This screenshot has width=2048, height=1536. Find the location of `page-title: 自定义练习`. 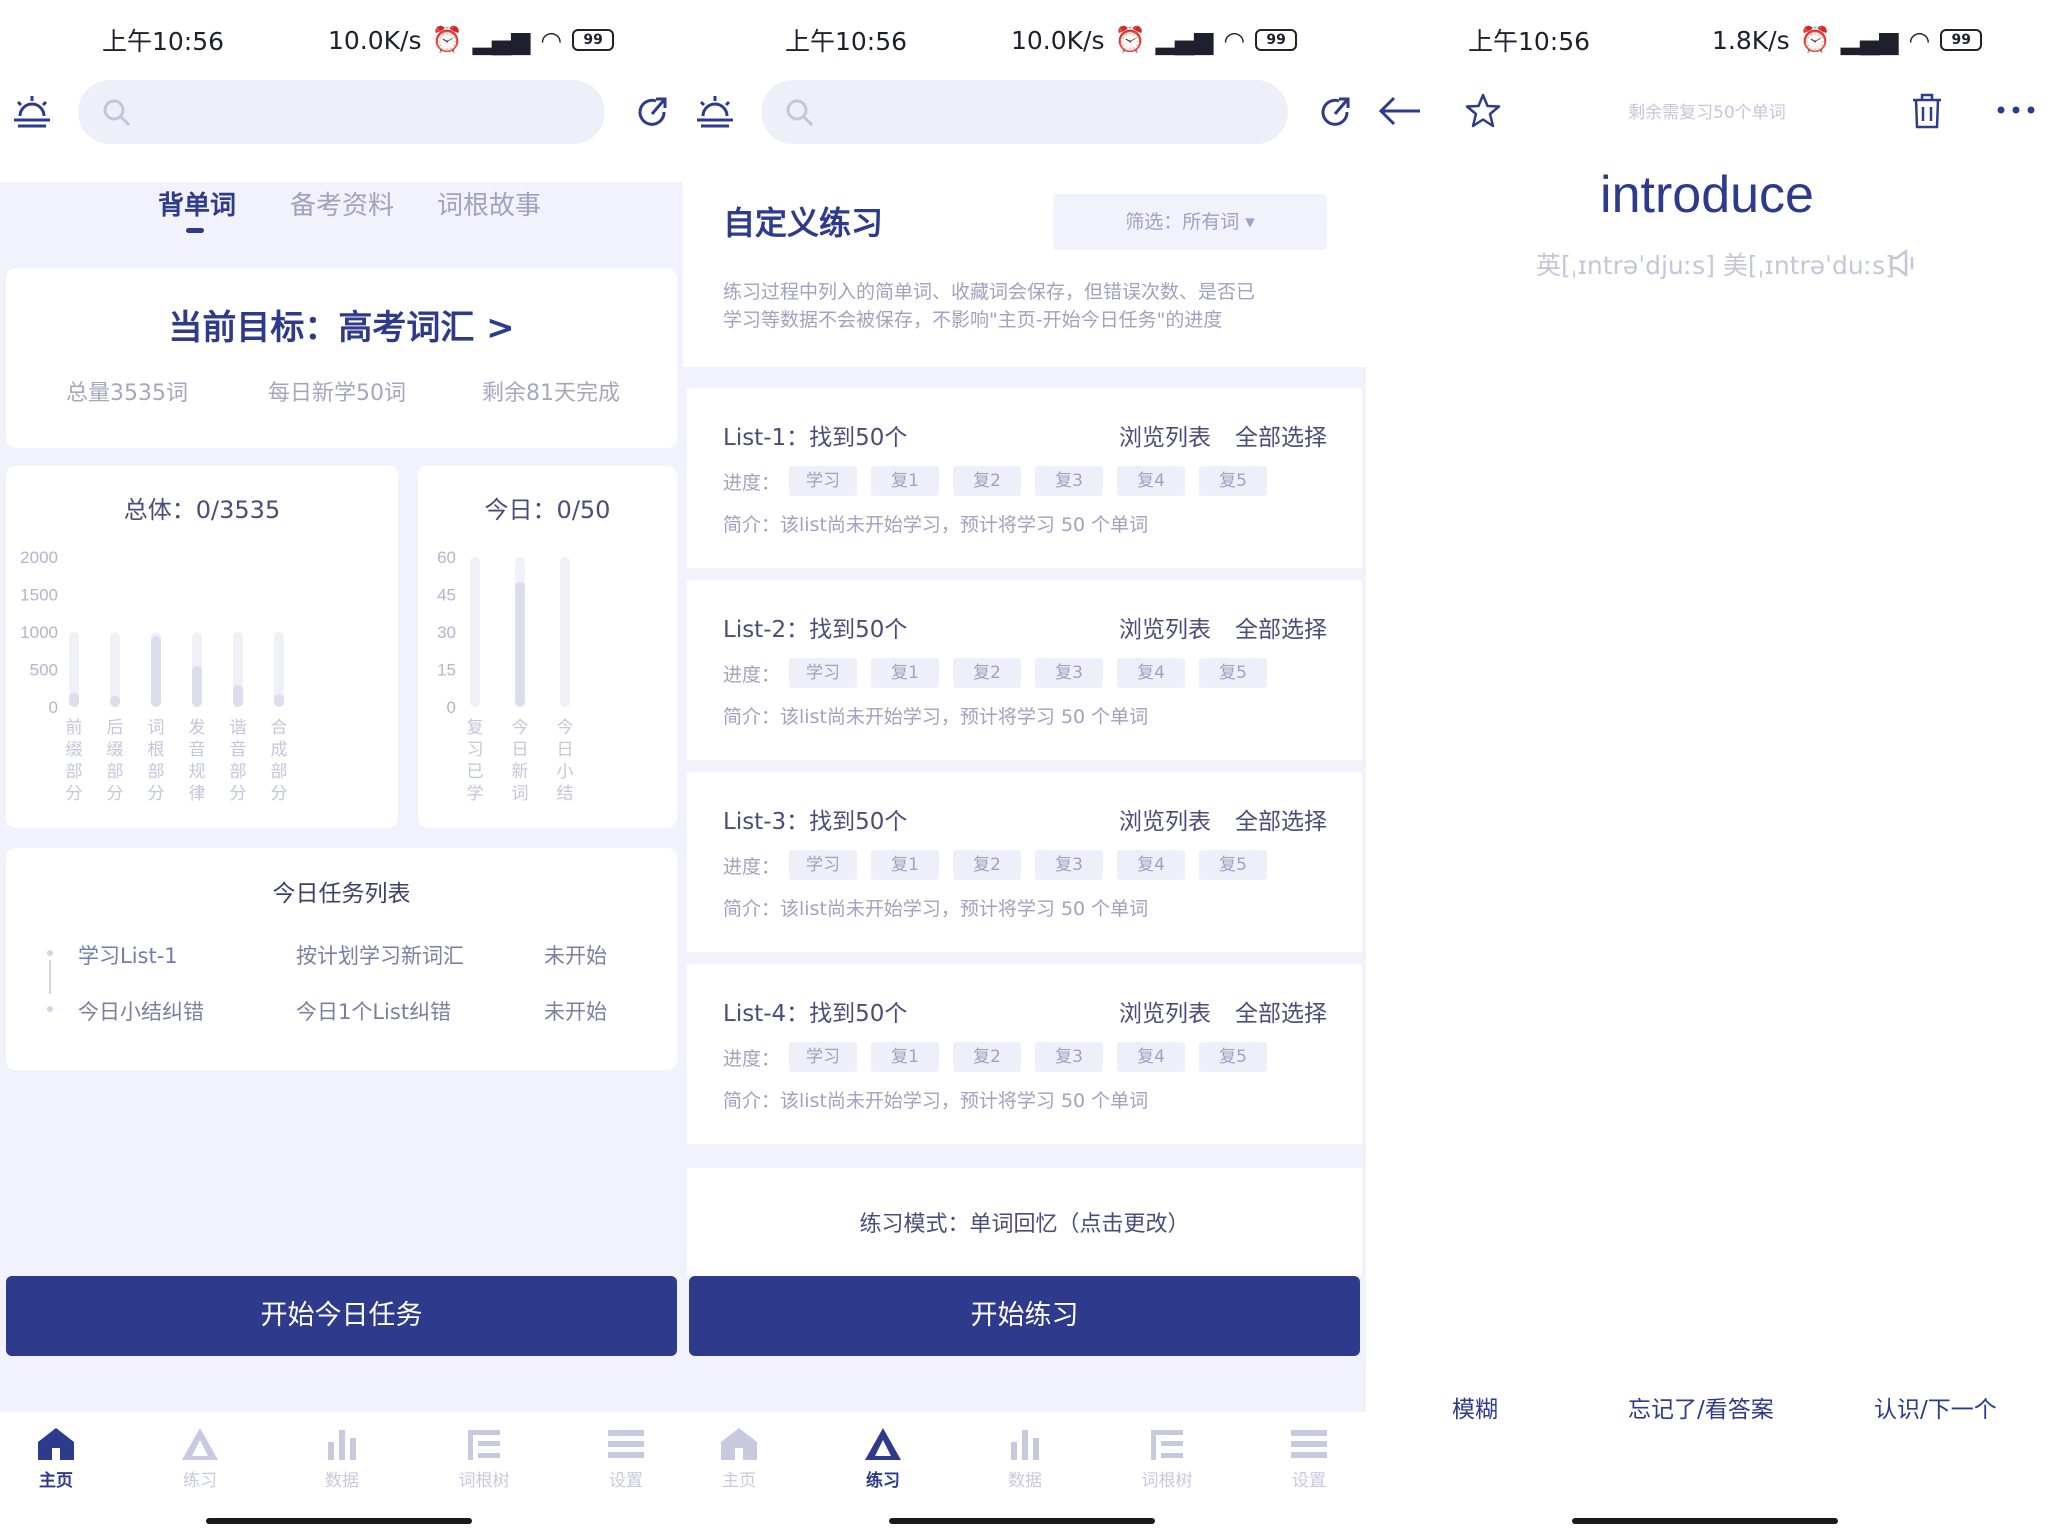

page-title: 自定义练习 is located at coordinates (803, 223).